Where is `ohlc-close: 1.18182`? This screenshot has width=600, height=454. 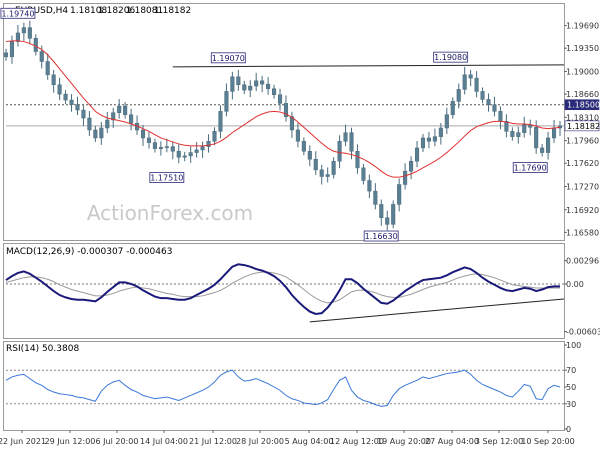
ohlc-close: 1.18182 is located at coordinates (172, 11).